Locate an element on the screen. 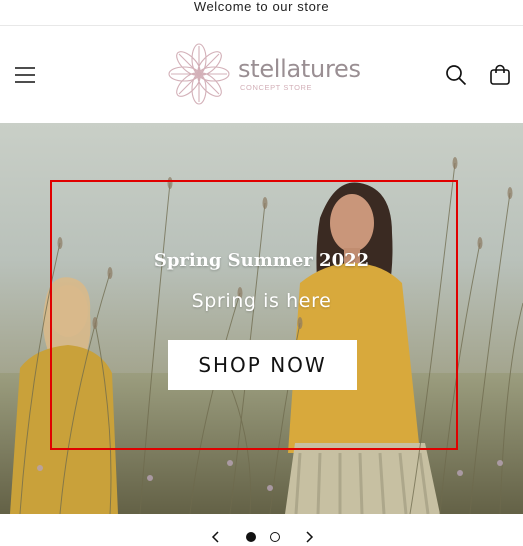  next-slide-button is located at coordinates (309, 536).